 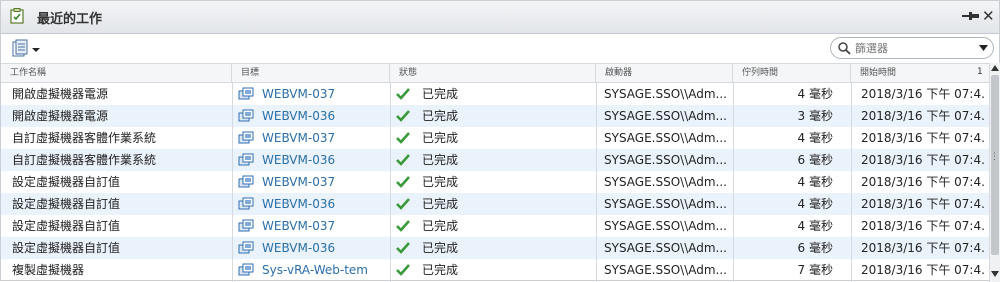 I want to click on column-header-task-name: 工作名稱, so click(x=116, y=73).